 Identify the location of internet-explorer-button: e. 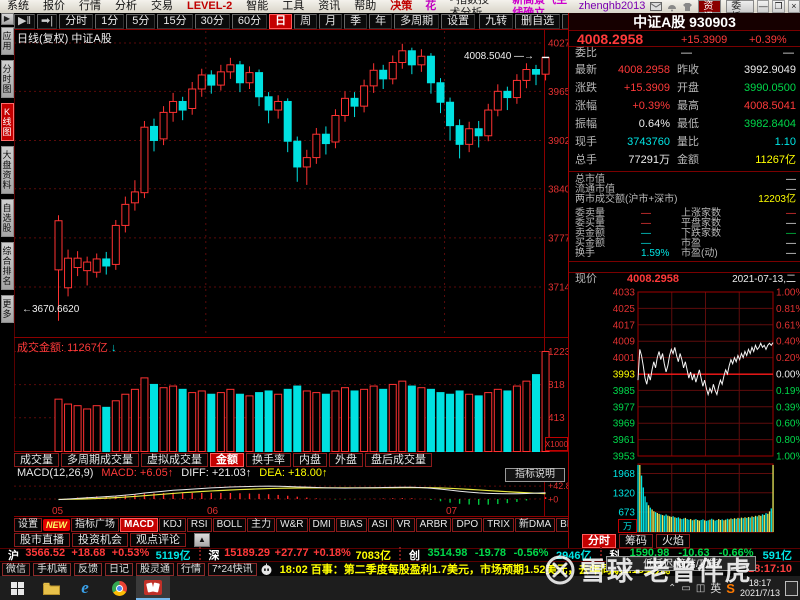
(85, 588).